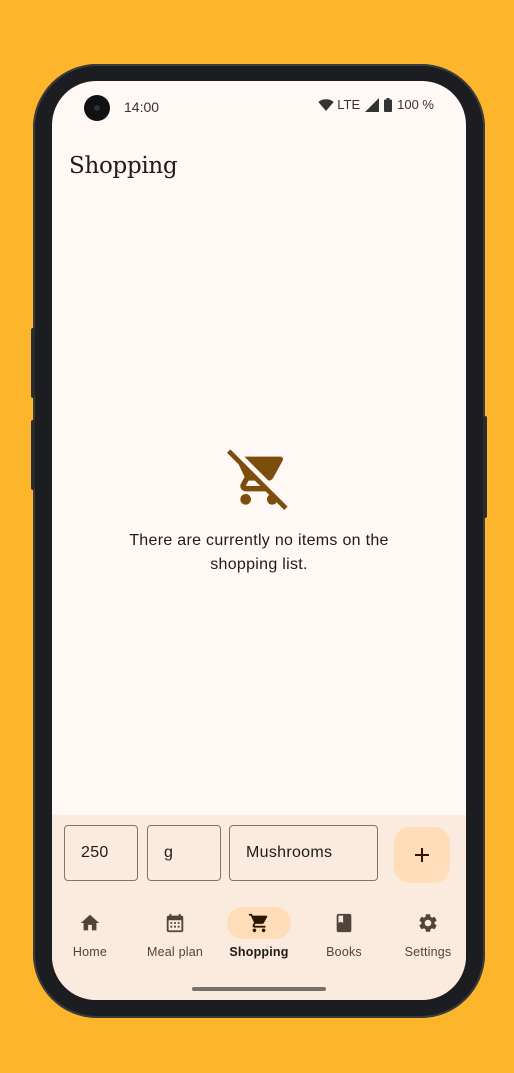  I want to click on network-label: LTE, so click(349, 104).